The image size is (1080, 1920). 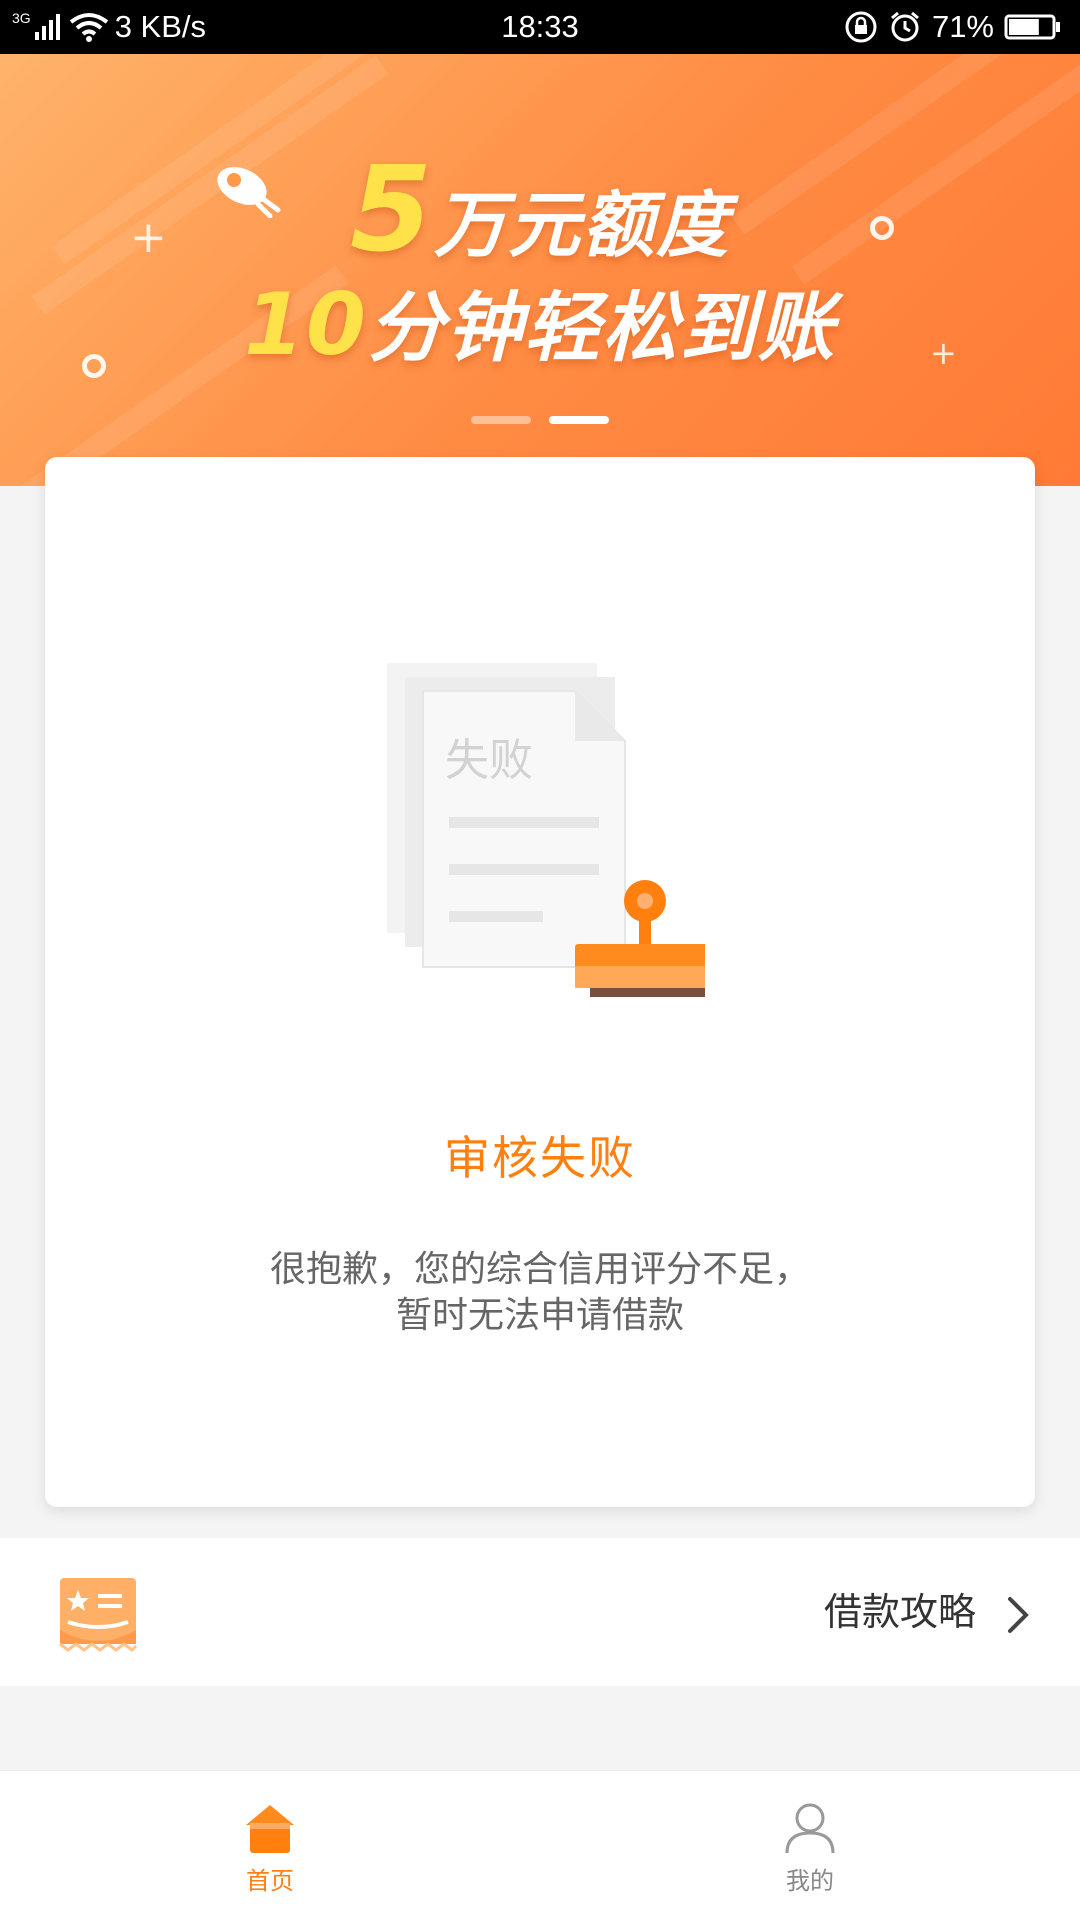 I want to click on tab-home: 首页, so click(x=270, y=1845).